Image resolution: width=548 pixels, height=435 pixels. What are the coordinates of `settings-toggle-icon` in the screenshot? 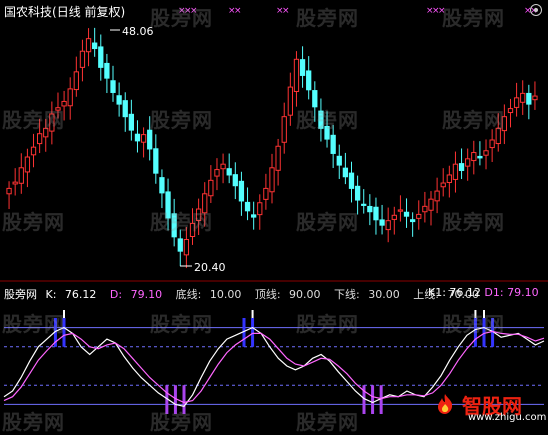 It's located at (536, 10).